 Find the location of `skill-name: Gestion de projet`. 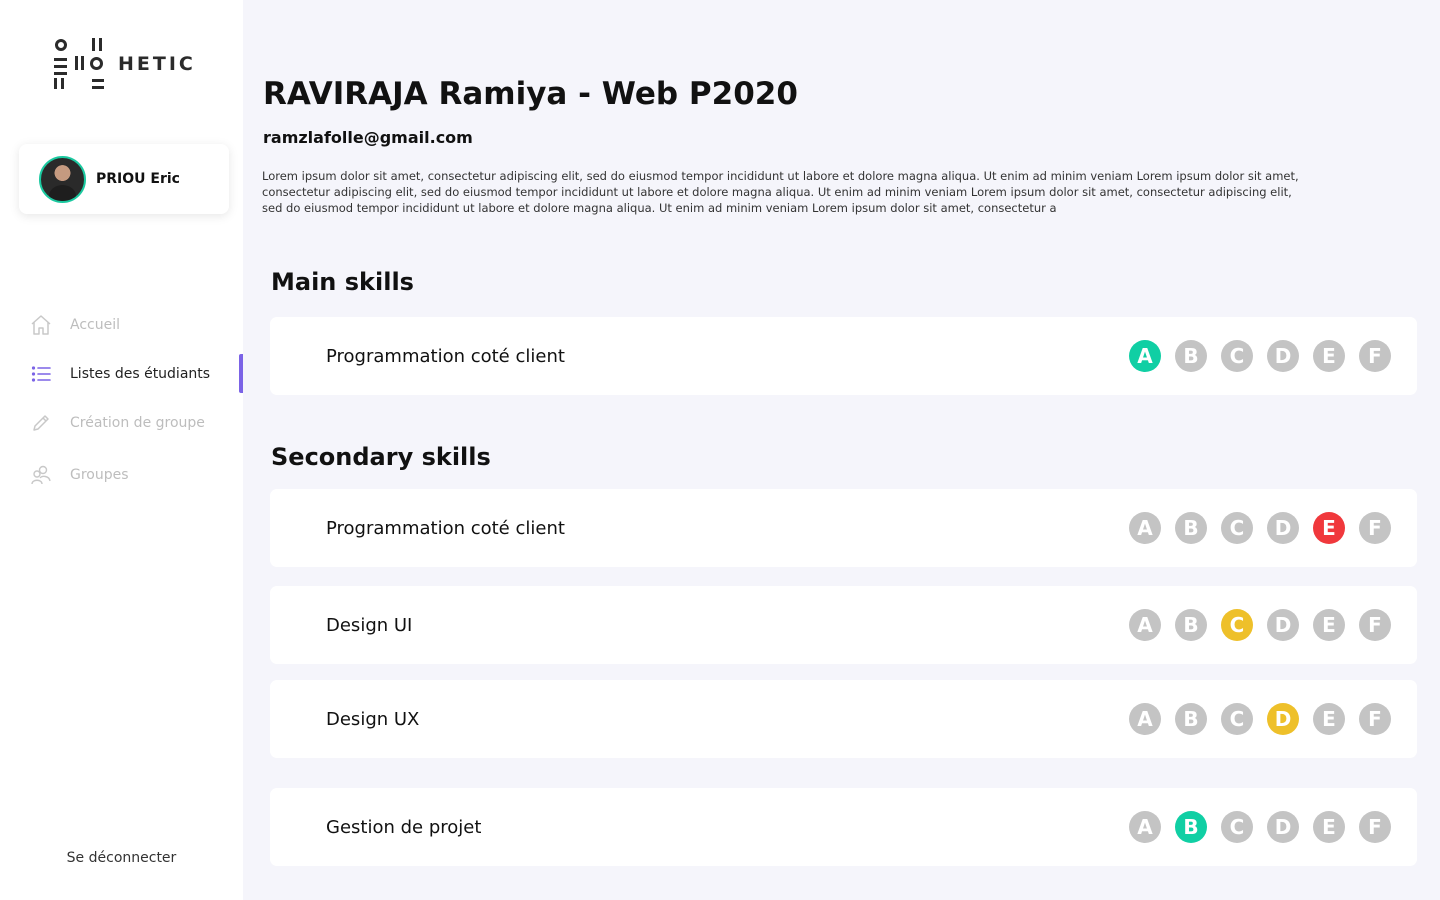

skill-name: Gestion de projet is located at coordinates (404, 827).